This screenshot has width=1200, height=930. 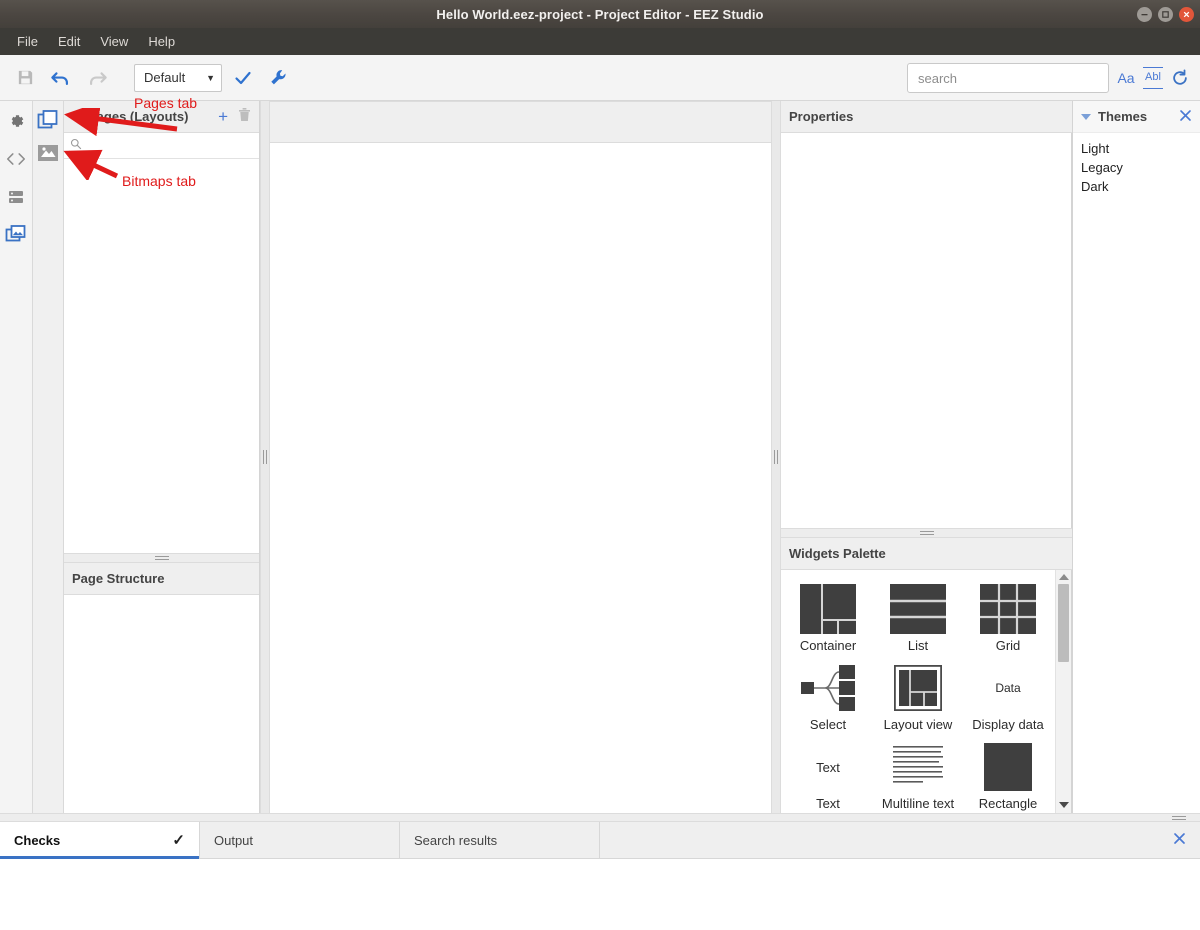 I want to click on match-case-icon: Aa, so click(x=1126, y=78).